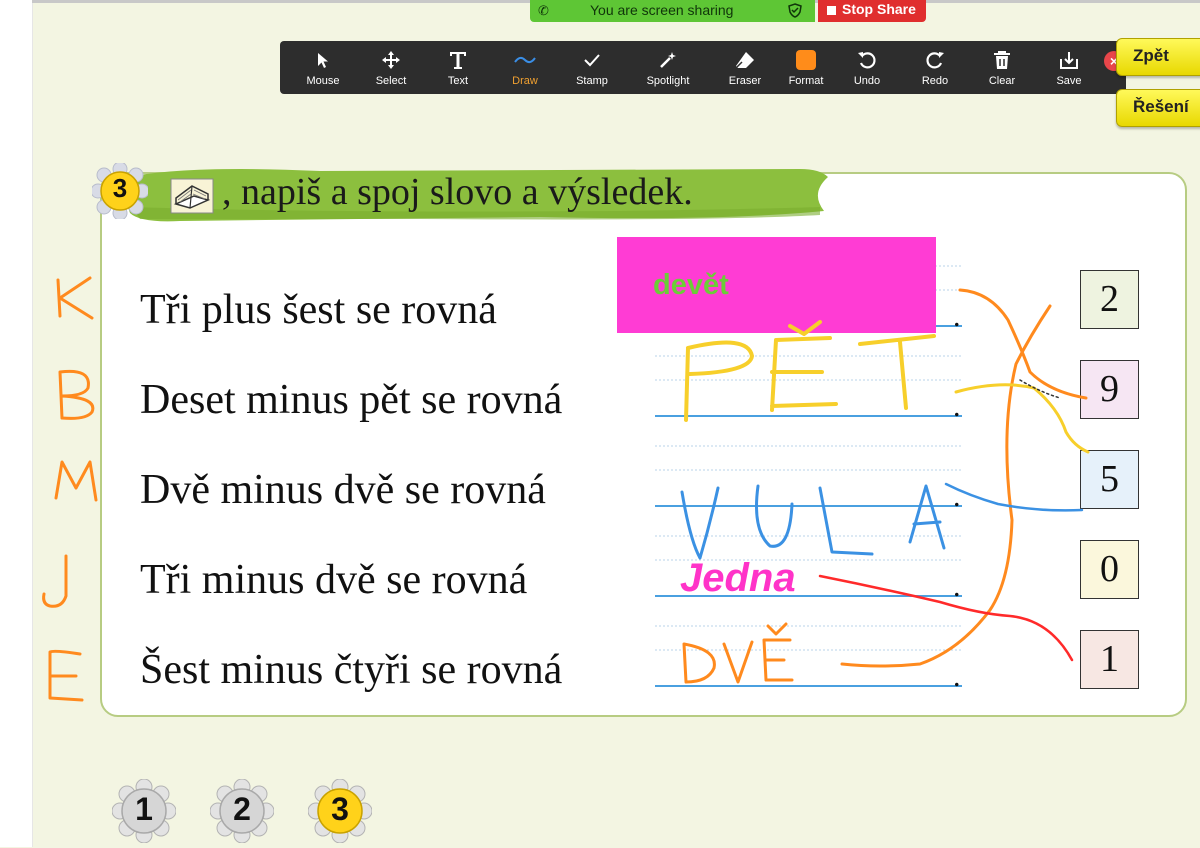 The height and width of the screenshot is (848, 1200). What do you see at coordinates (946, 618) in the screenshot?
I see `connection-line-red` at bounding box center [946, 618].